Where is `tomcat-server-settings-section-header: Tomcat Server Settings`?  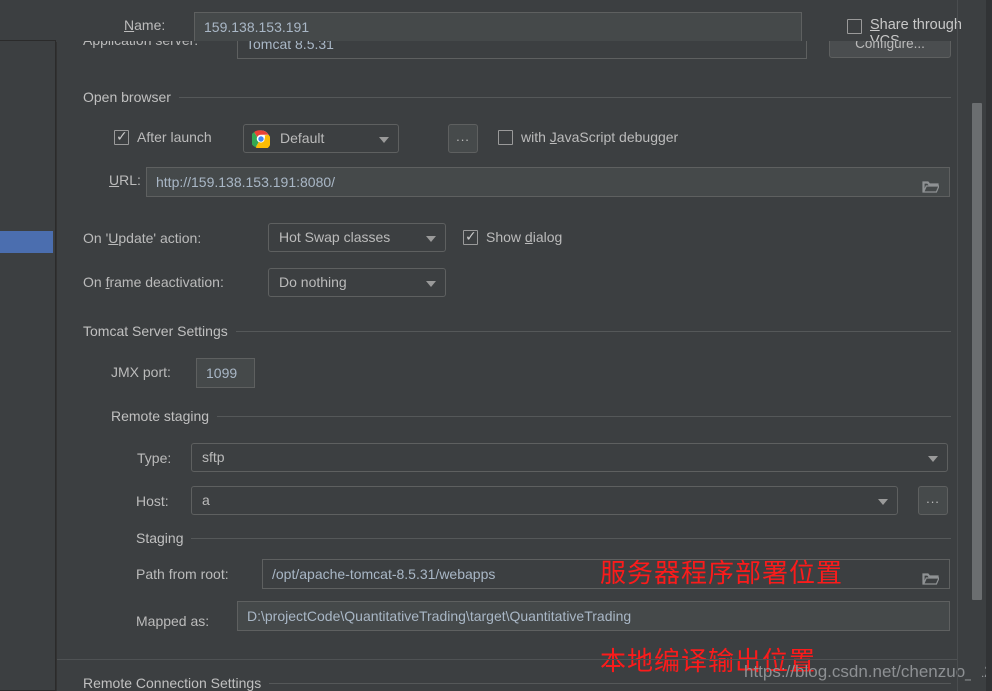
tomcat-server-settings-section-header: Tomcat Server Settings is located at coordinates (517, 331).